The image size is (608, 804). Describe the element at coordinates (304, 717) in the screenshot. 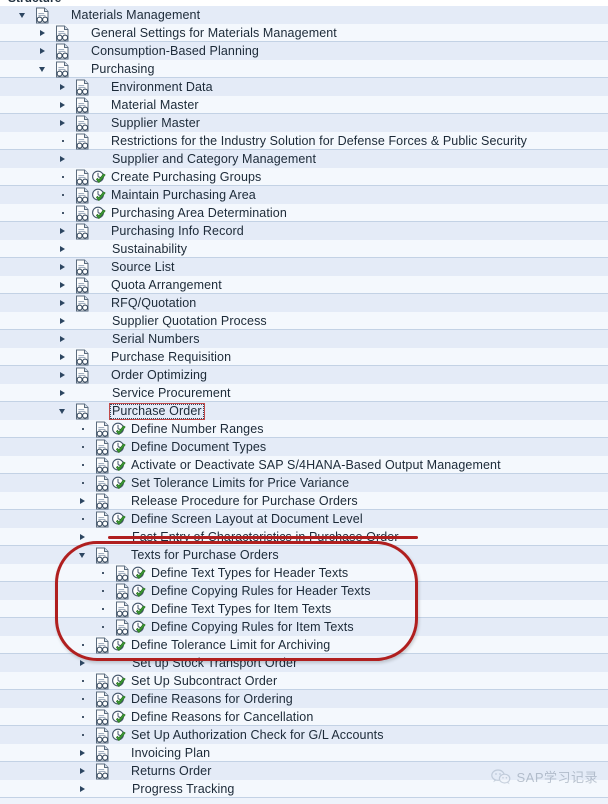

I see `tree-row: Define Reasons for Cancellation` at that location.